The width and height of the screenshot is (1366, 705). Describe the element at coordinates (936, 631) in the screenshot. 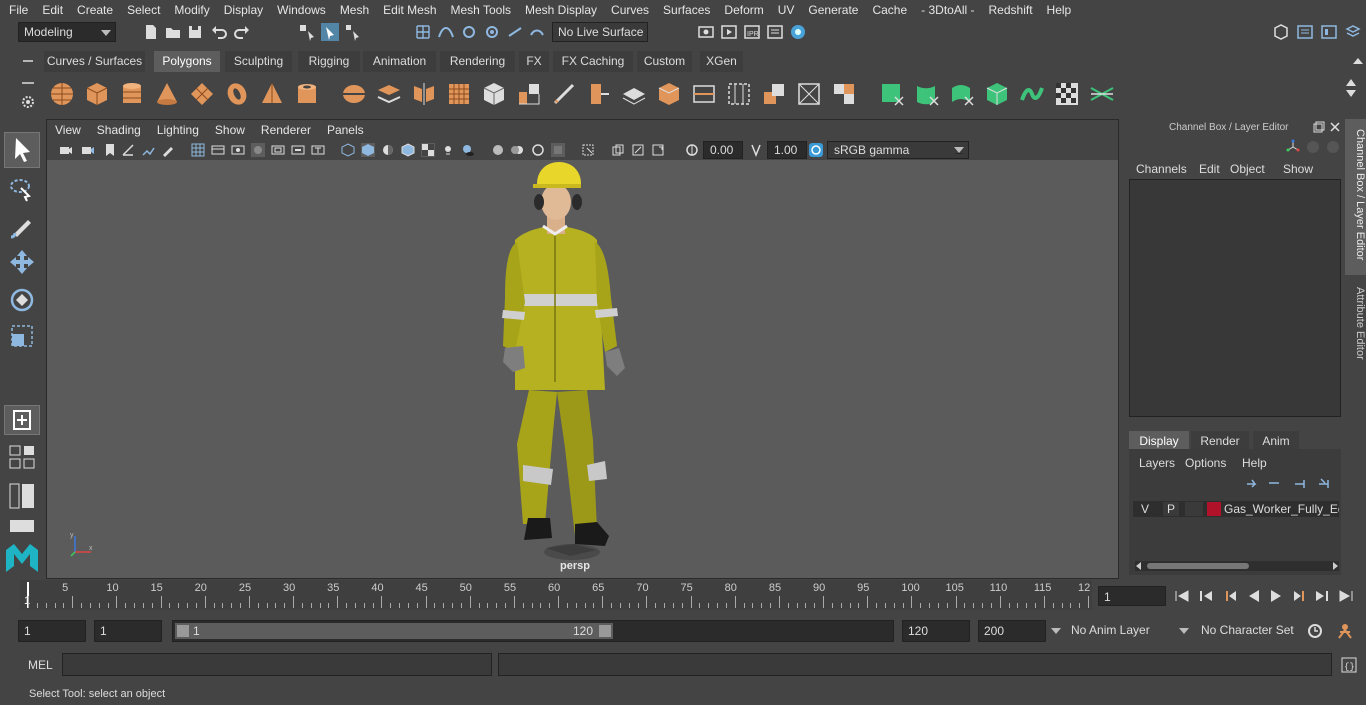

I see `playback-end-field: 120` at that location.